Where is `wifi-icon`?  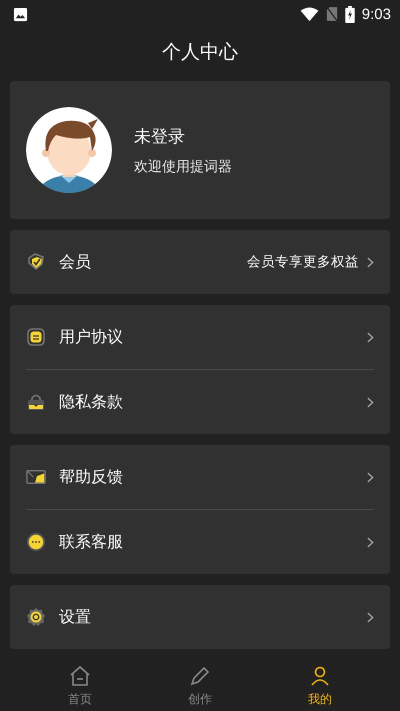
wifi-icon is located at coordinates (309, 14).